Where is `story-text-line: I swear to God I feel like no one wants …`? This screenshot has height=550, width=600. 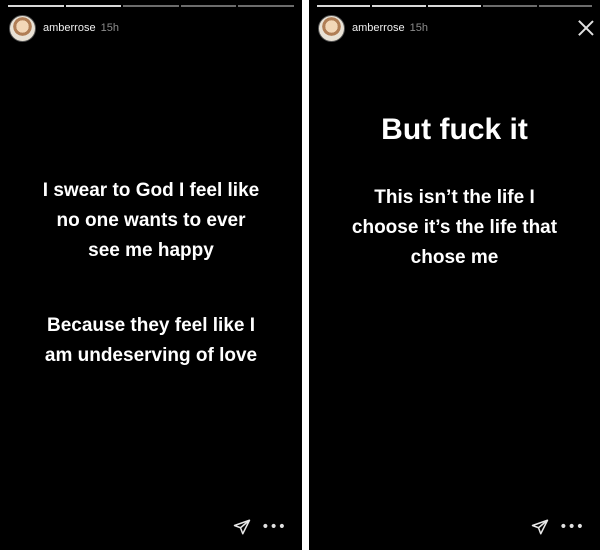
story-text-line: I swear to God I feel like no one wants … is located at coordinates (151, 220).